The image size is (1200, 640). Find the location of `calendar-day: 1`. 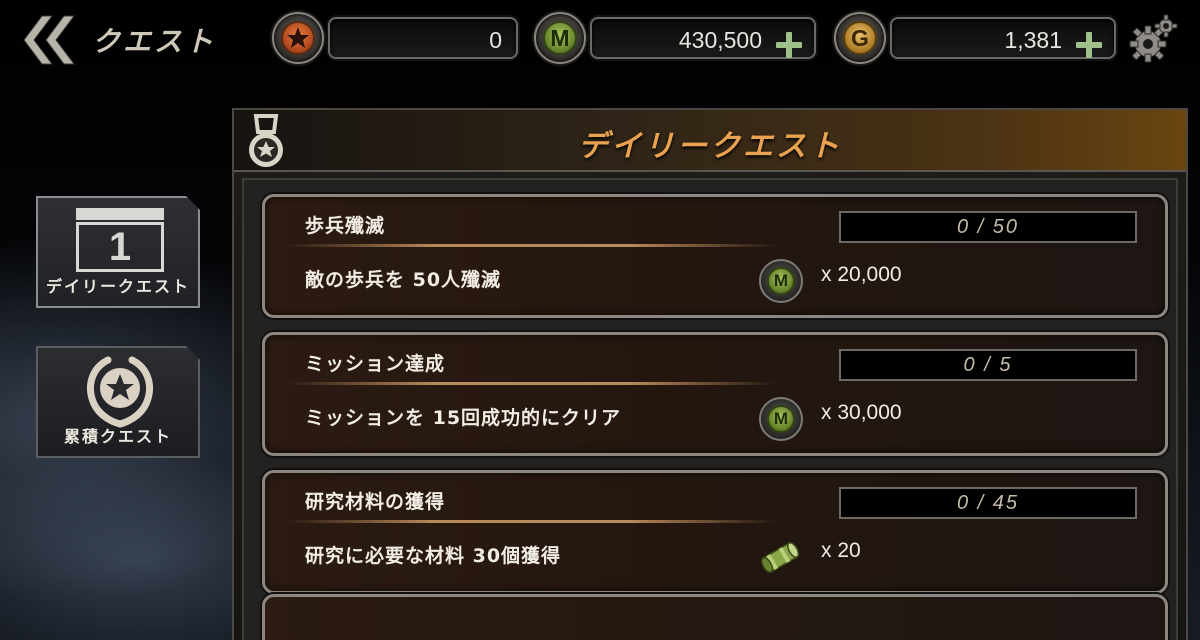

calendar-day: 1 is located at coordinates (120, 247).